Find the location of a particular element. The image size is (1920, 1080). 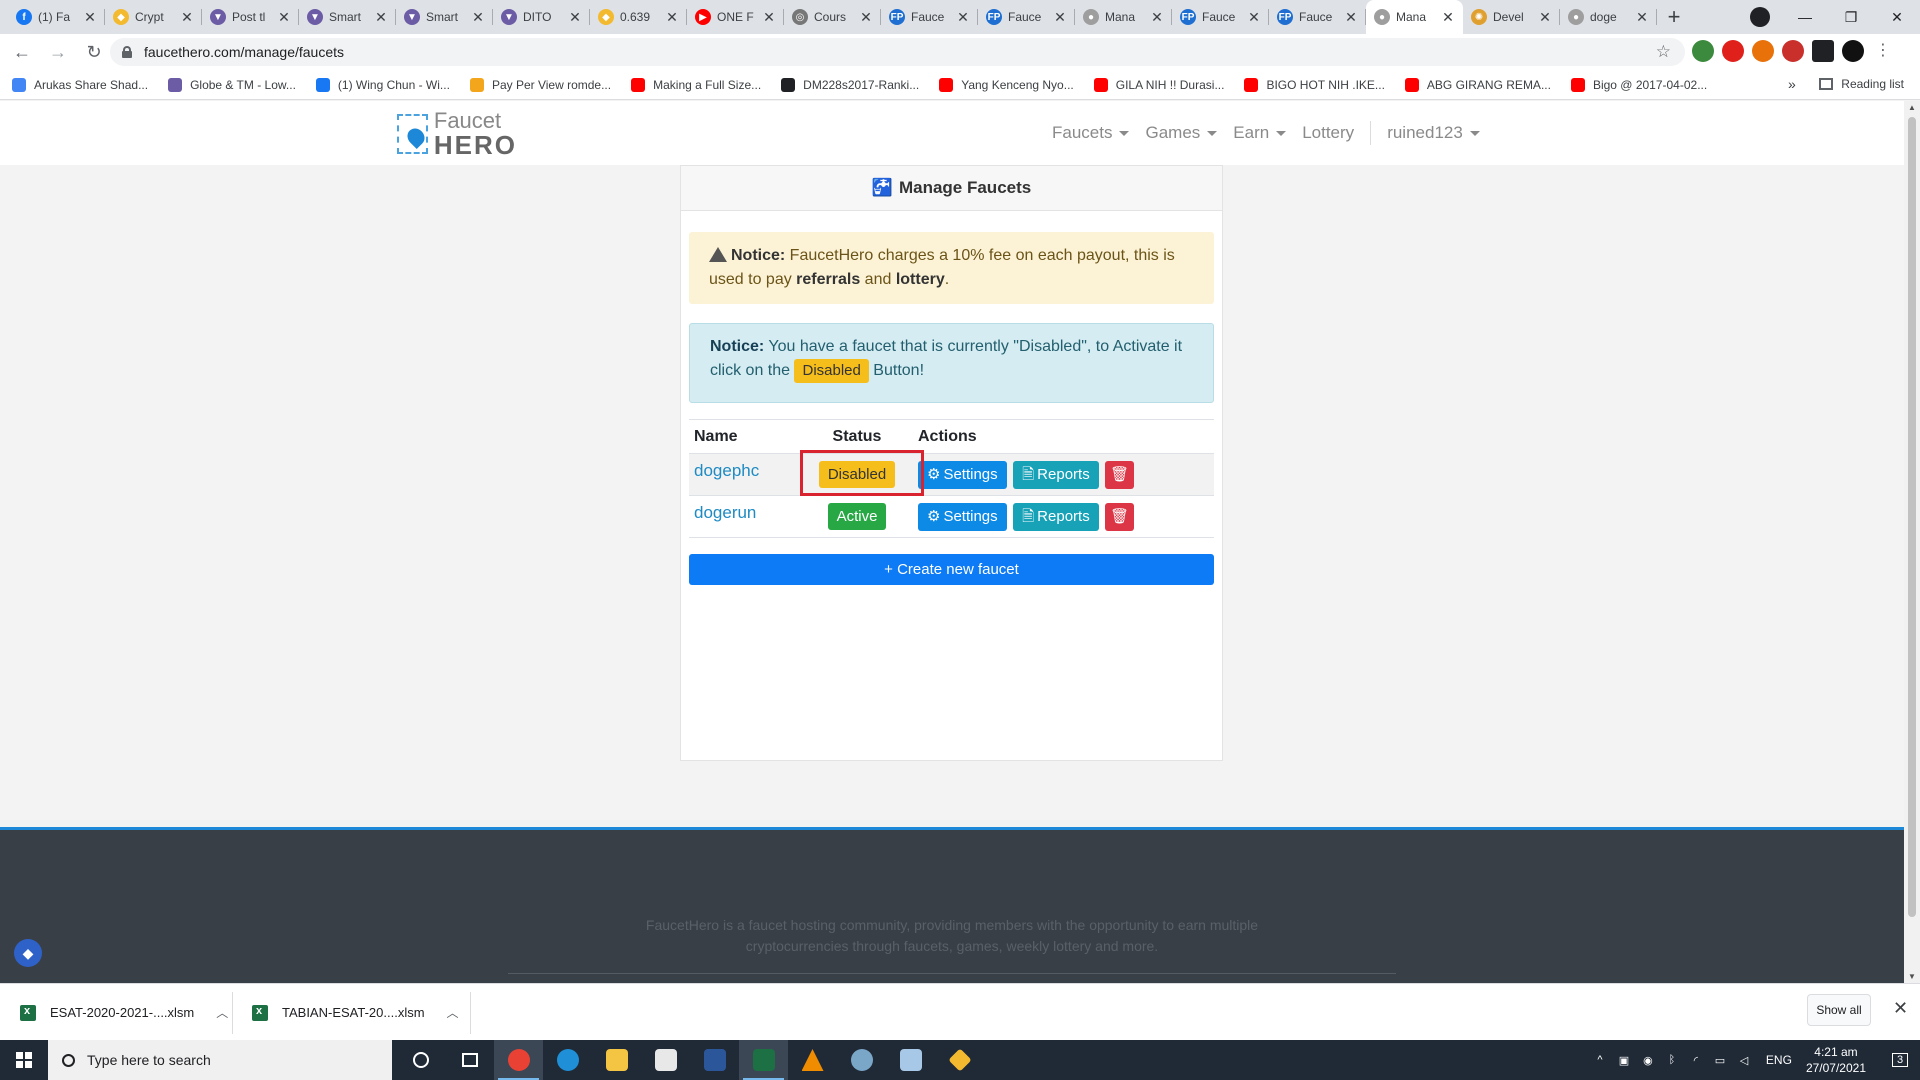

new-tab-button: + is located at coordinates (1674, 17).